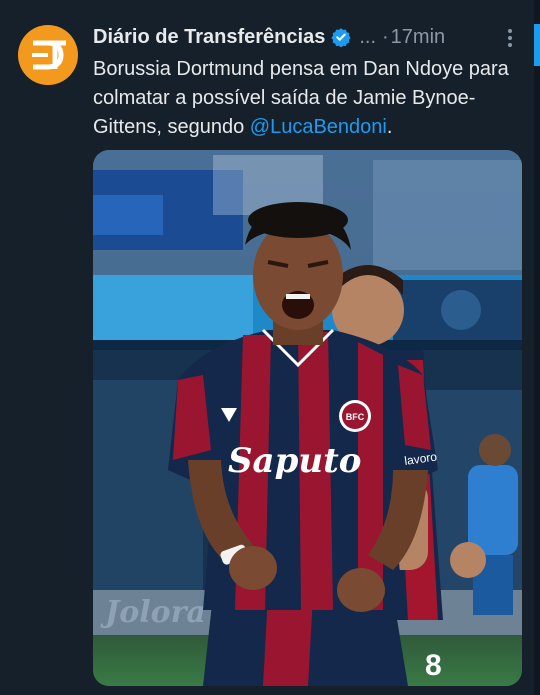 This screenshot has height=695, width=540. What do you see at coordinates (389, 127) in the screenshot?
I see `tweet-body-end: .` at bounding box center [389, 127].